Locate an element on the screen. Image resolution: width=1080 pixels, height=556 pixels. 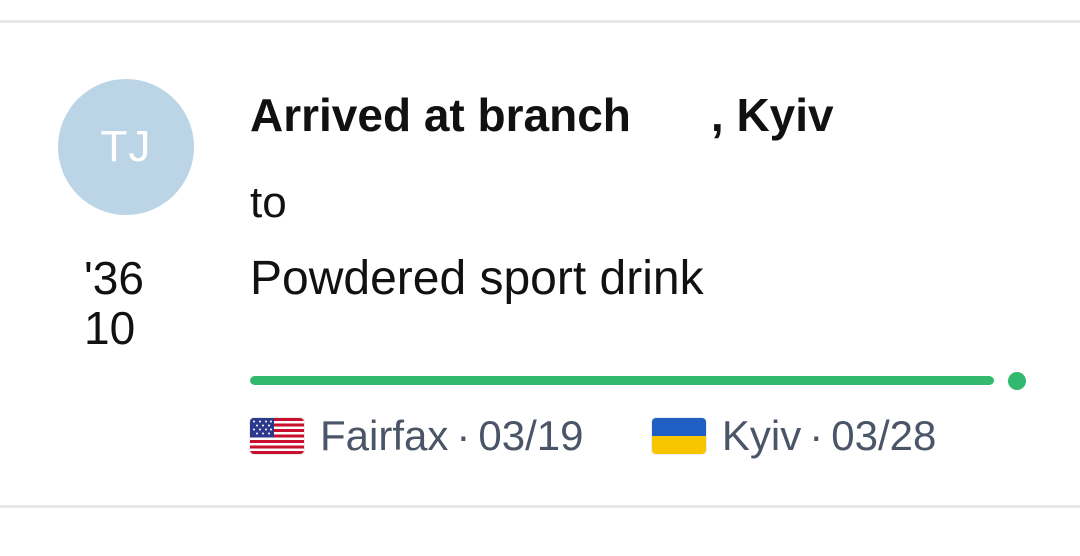
bottom-divider is located at coordinates (540, 506).